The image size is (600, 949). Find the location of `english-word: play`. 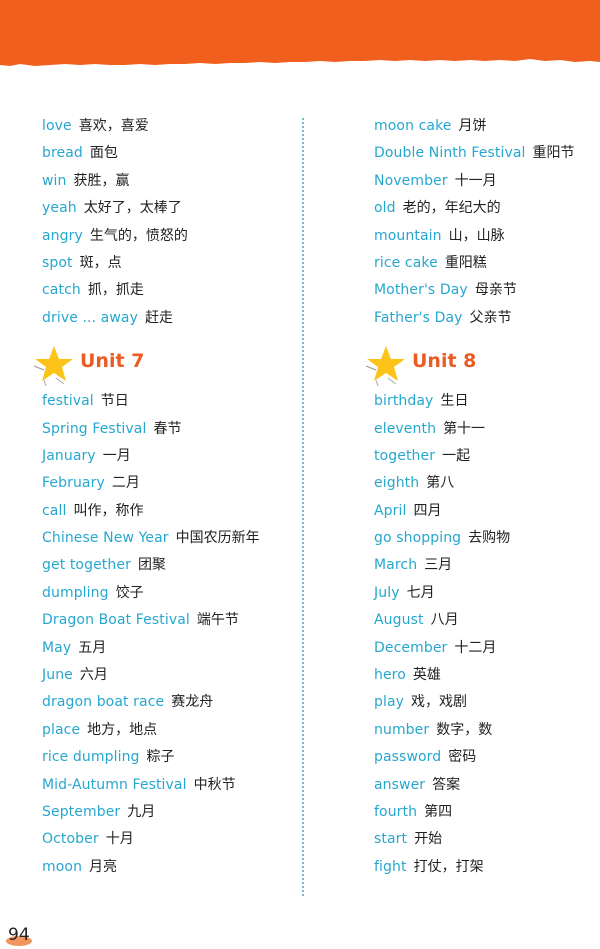

english-word: play is located at coordinates (389, 702).